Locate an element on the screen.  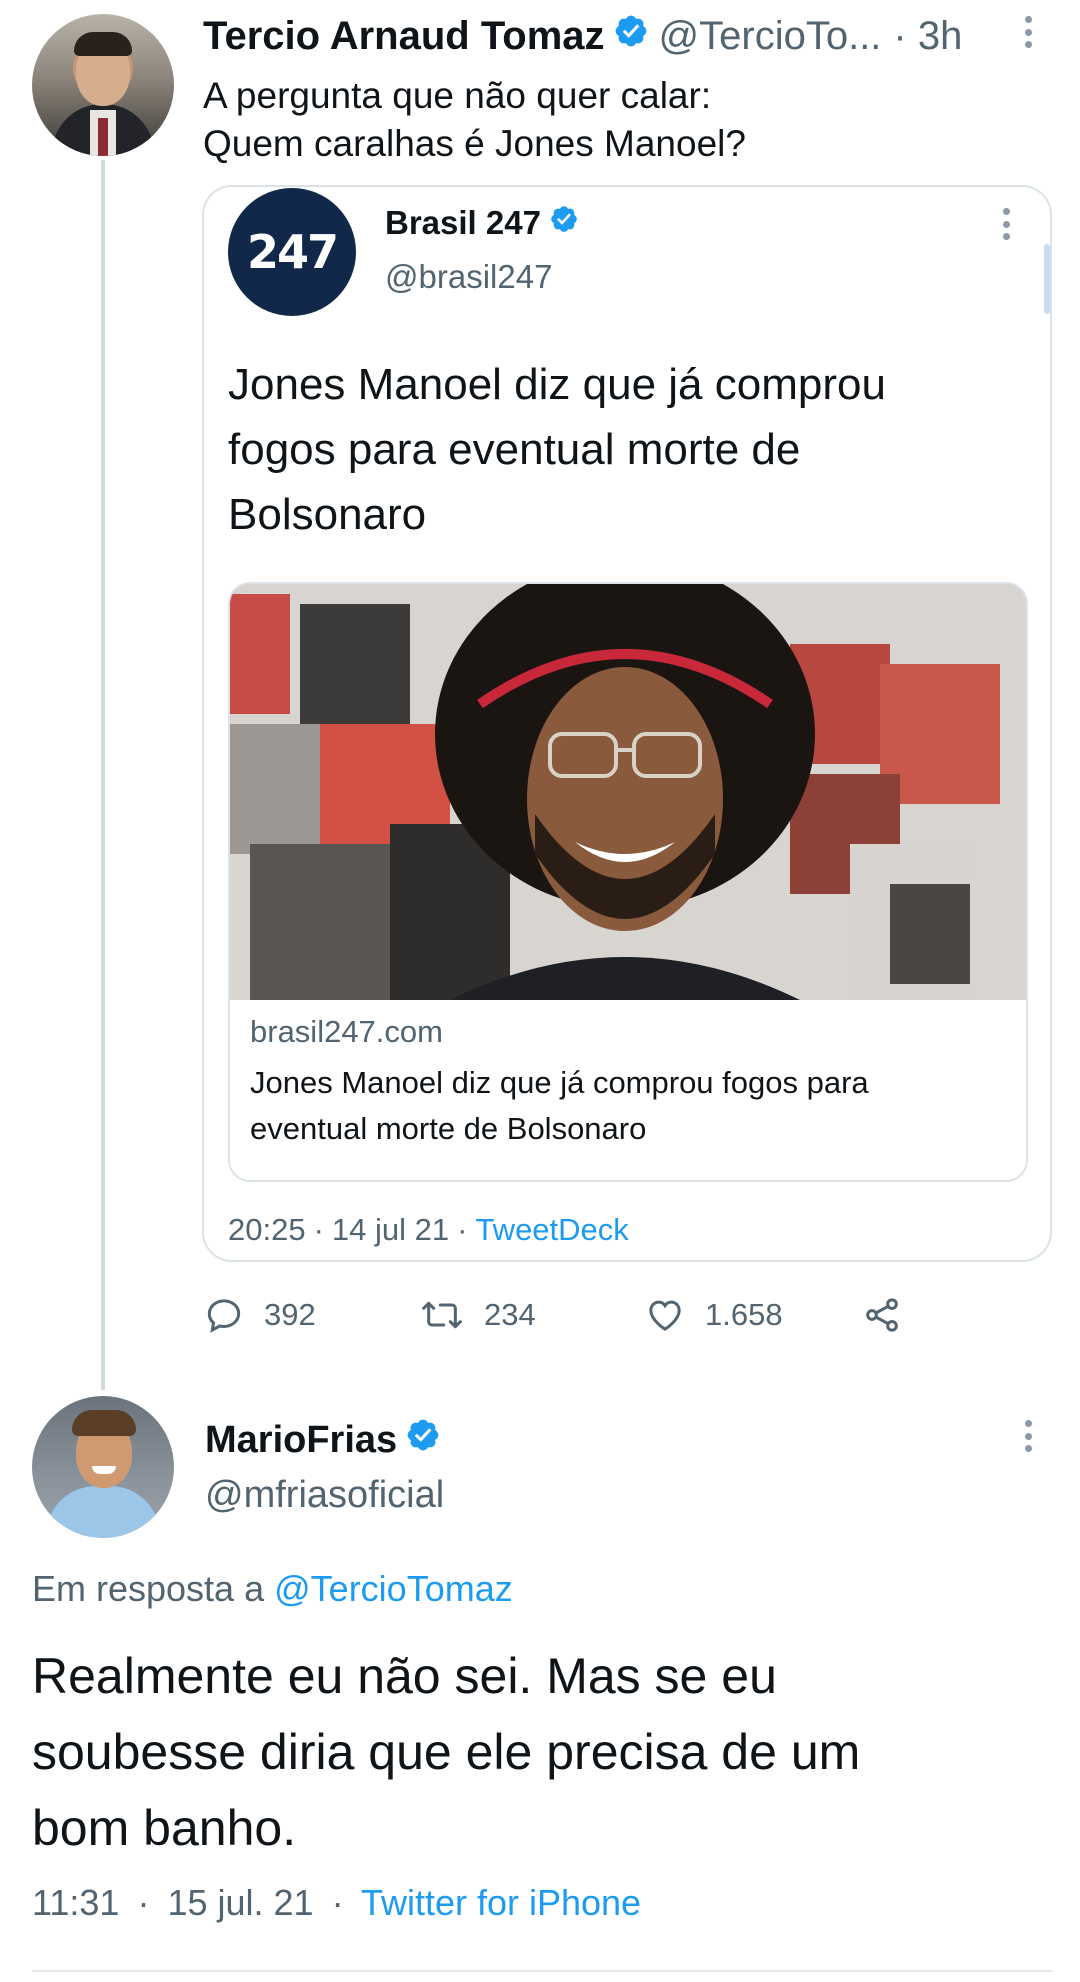
brasil247-logo-text: 247 is located at coordinates (292, 252).